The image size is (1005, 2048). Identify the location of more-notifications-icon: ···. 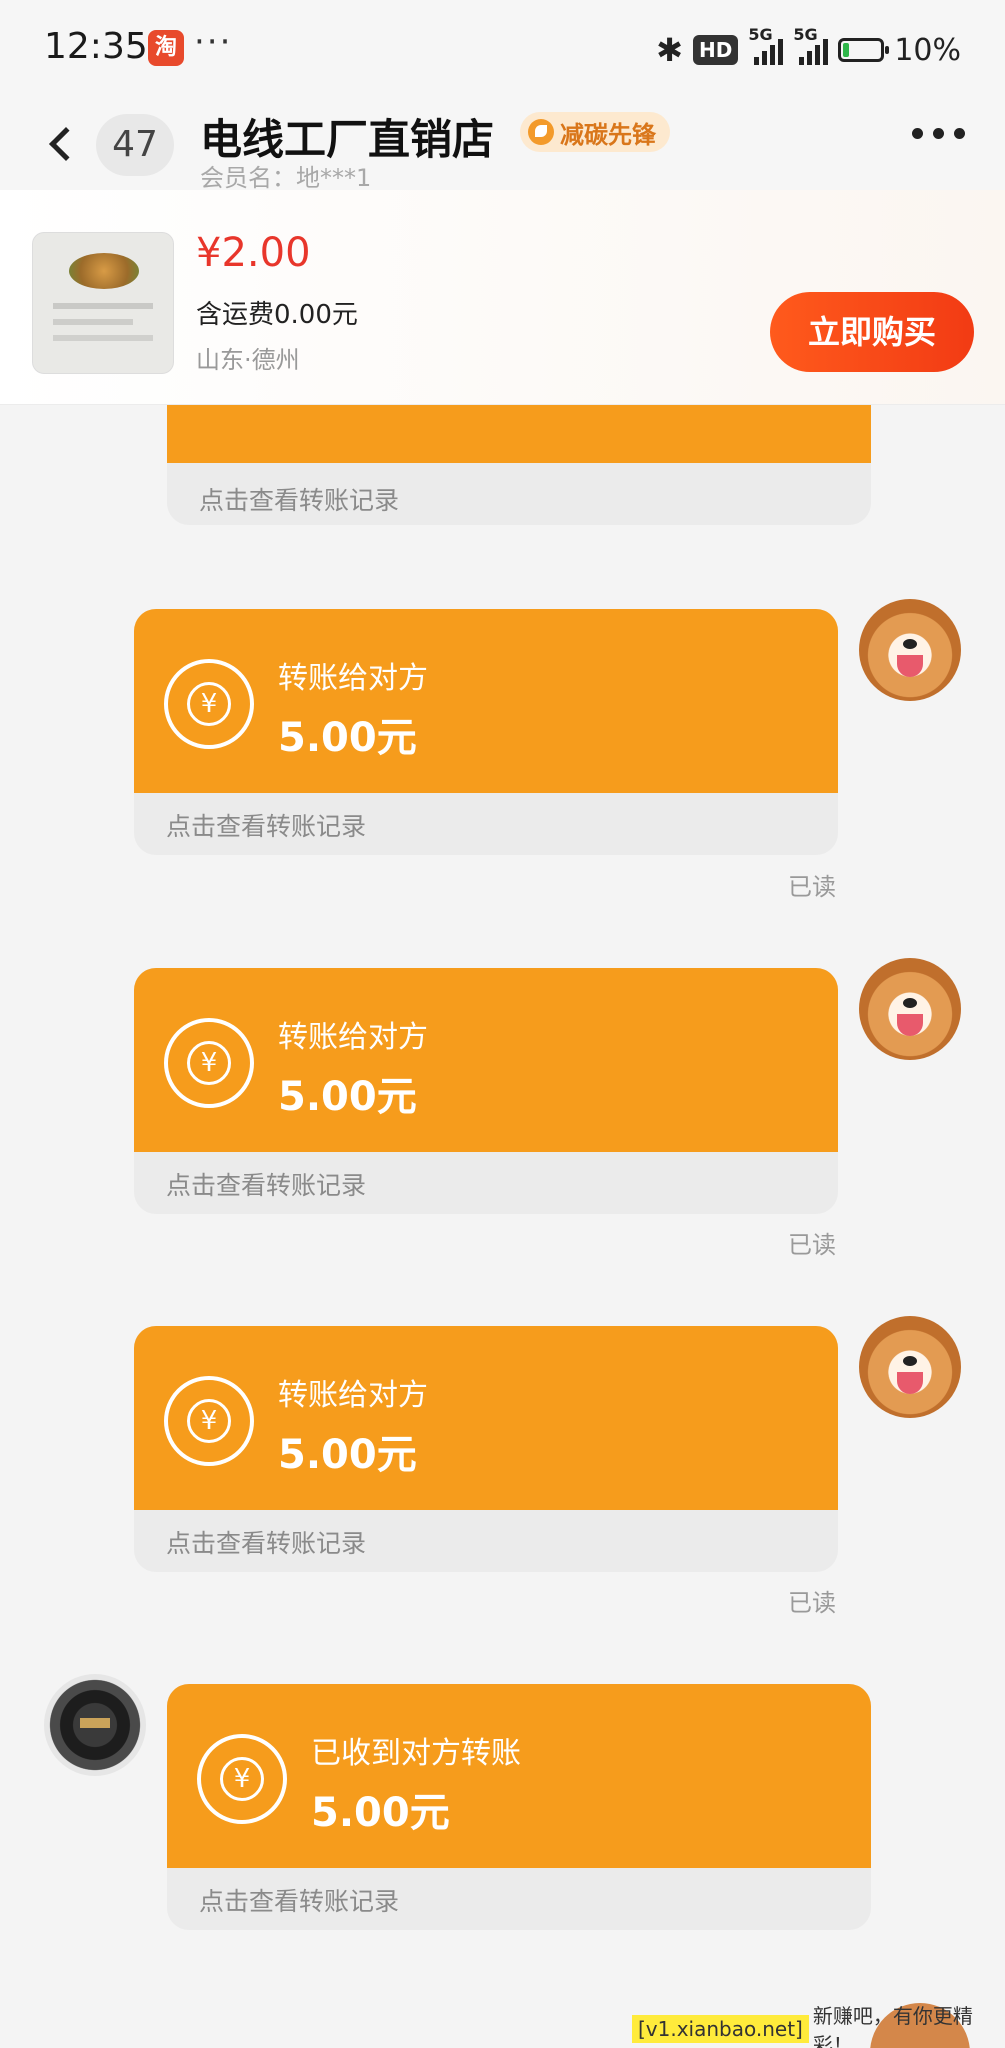
(213, 42).